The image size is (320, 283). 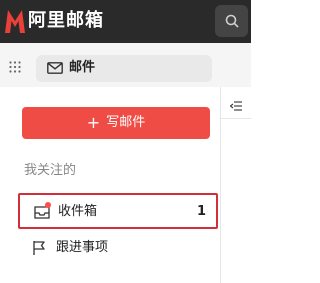 I want to click on right-panel, so click(x=236, y=185).